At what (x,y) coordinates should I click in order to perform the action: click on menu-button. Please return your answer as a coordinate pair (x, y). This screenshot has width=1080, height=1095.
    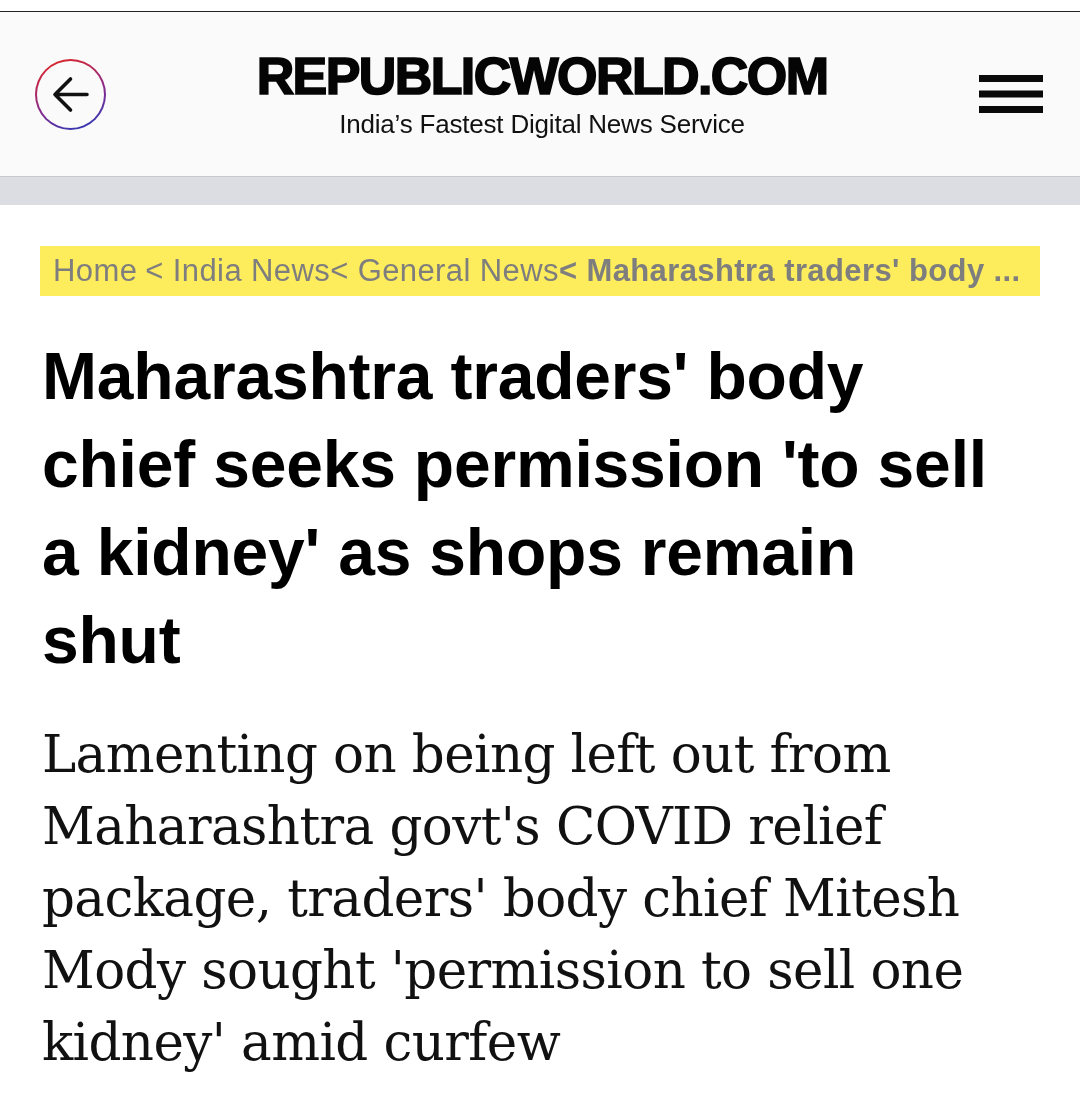
    Looking at the image, I should click on (1011, 94).